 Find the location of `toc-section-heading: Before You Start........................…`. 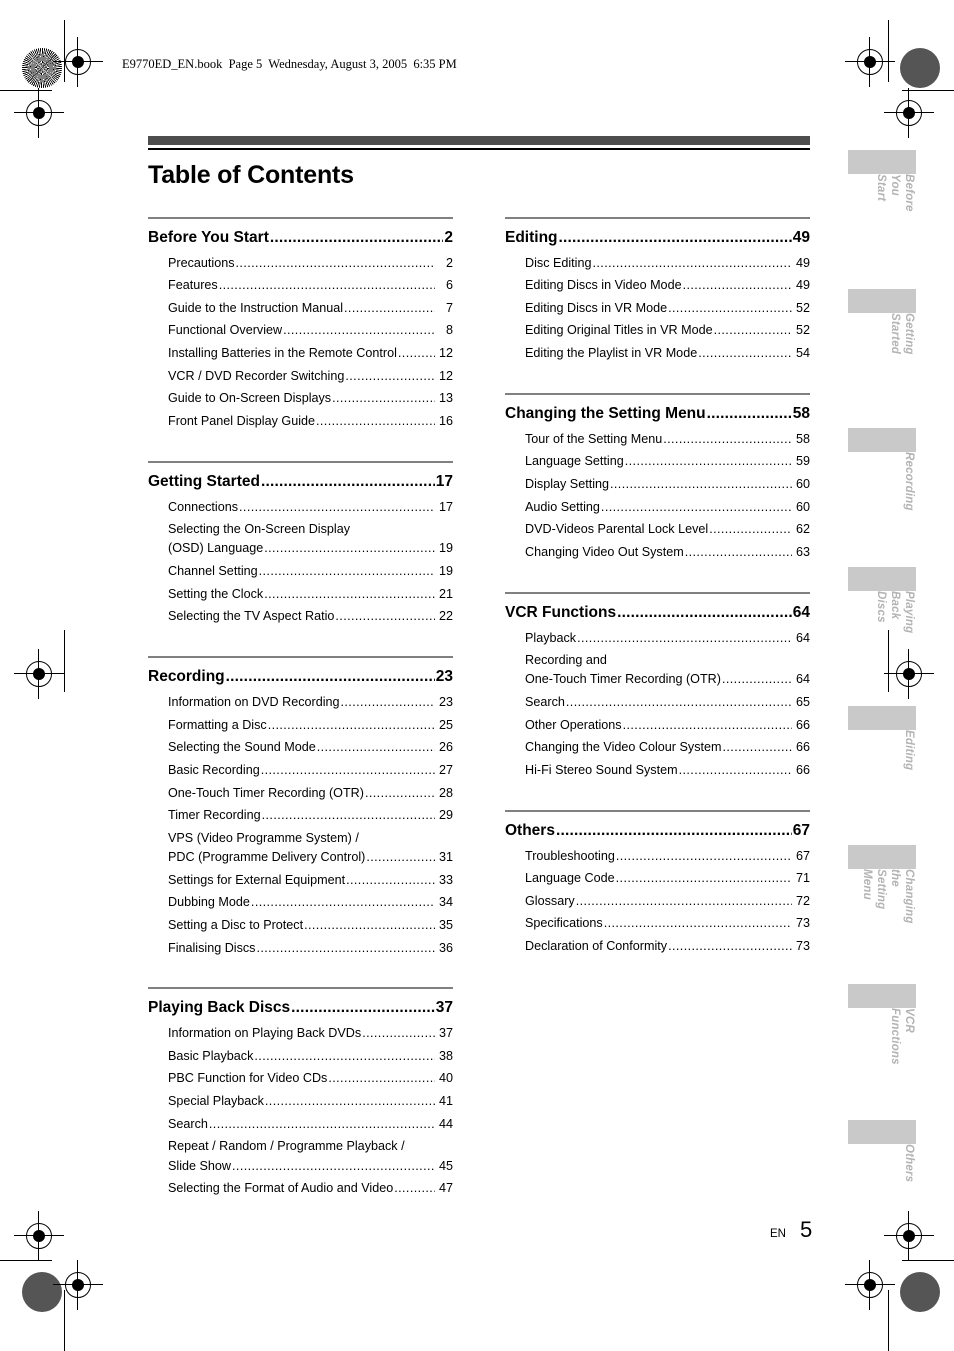

toc-section-heading: Before You Start........................… is located at coordinates (300, 238).